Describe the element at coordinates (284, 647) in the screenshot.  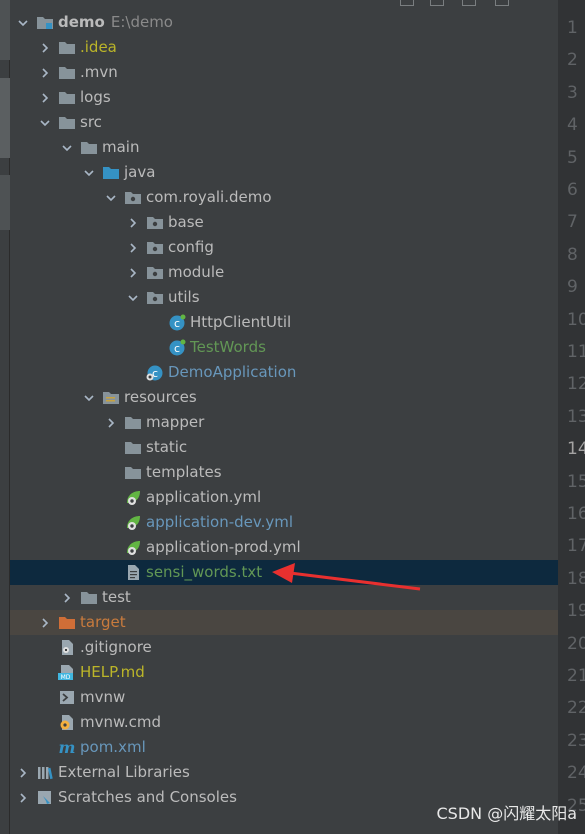
I see `tree-row-gitignore: .gitignore` at that location.